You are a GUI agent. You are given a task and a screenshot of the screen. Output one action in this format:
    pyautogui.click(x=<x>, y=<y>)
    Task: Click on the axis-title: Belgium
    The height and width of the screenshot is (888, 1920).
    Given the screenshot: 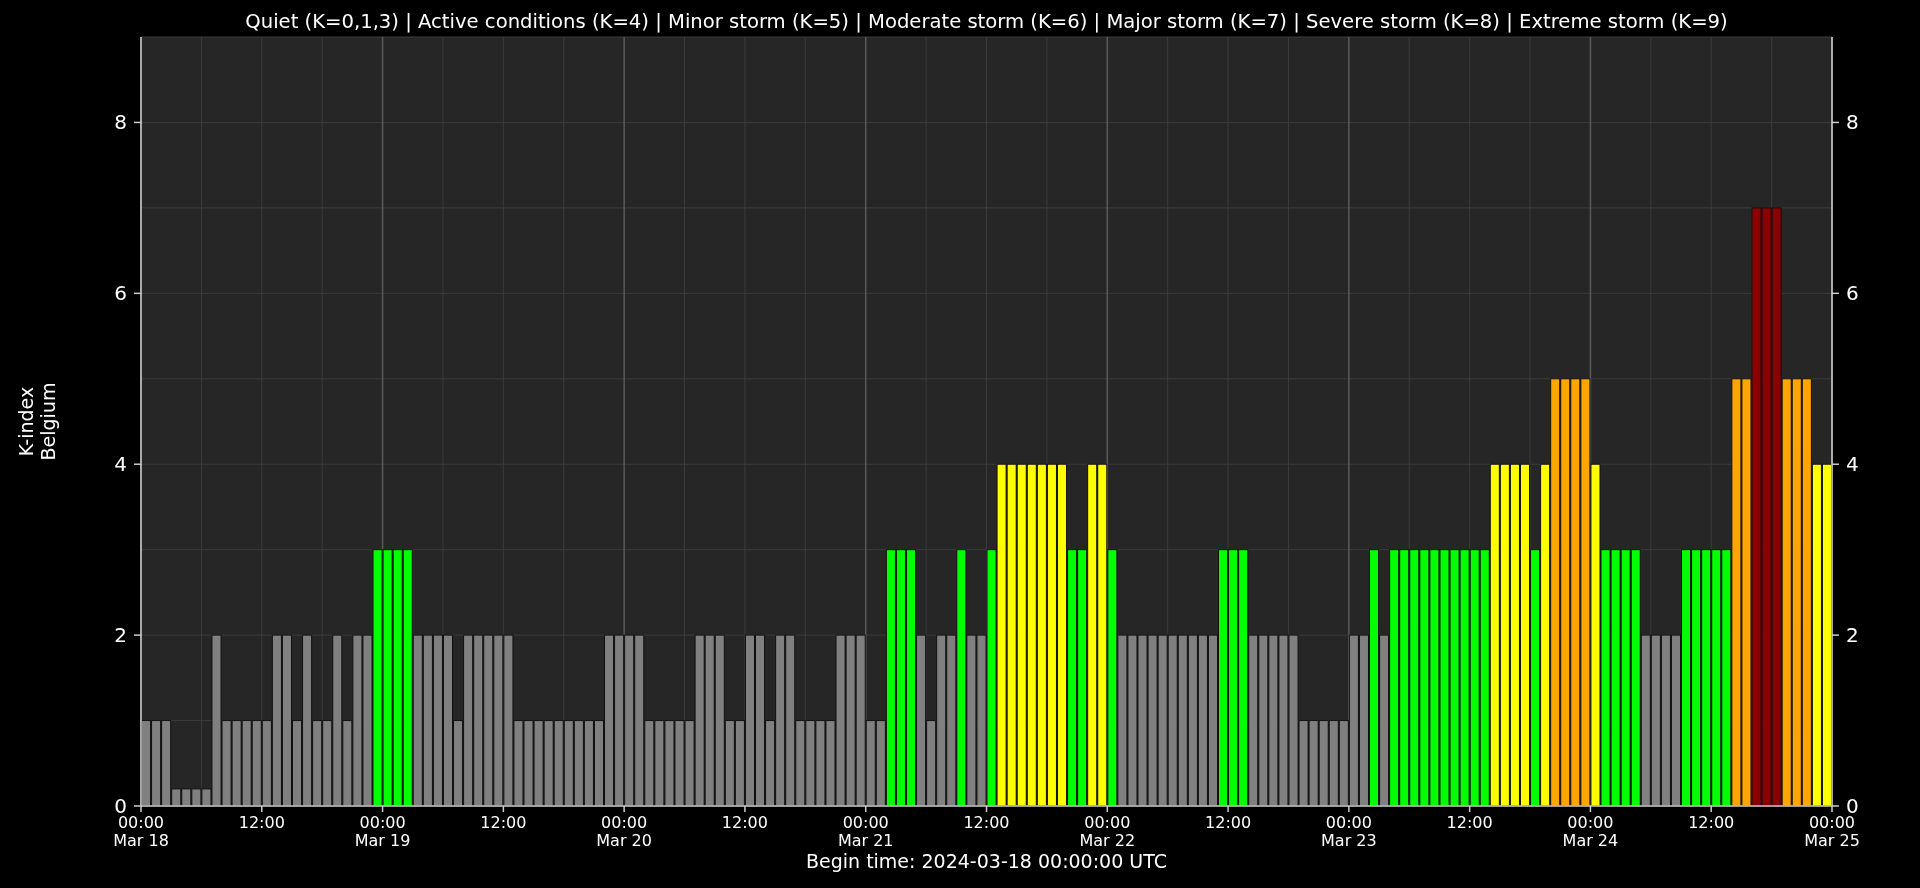 What is the action you would take?
    pyautogui.click(x=48, y=421)
    